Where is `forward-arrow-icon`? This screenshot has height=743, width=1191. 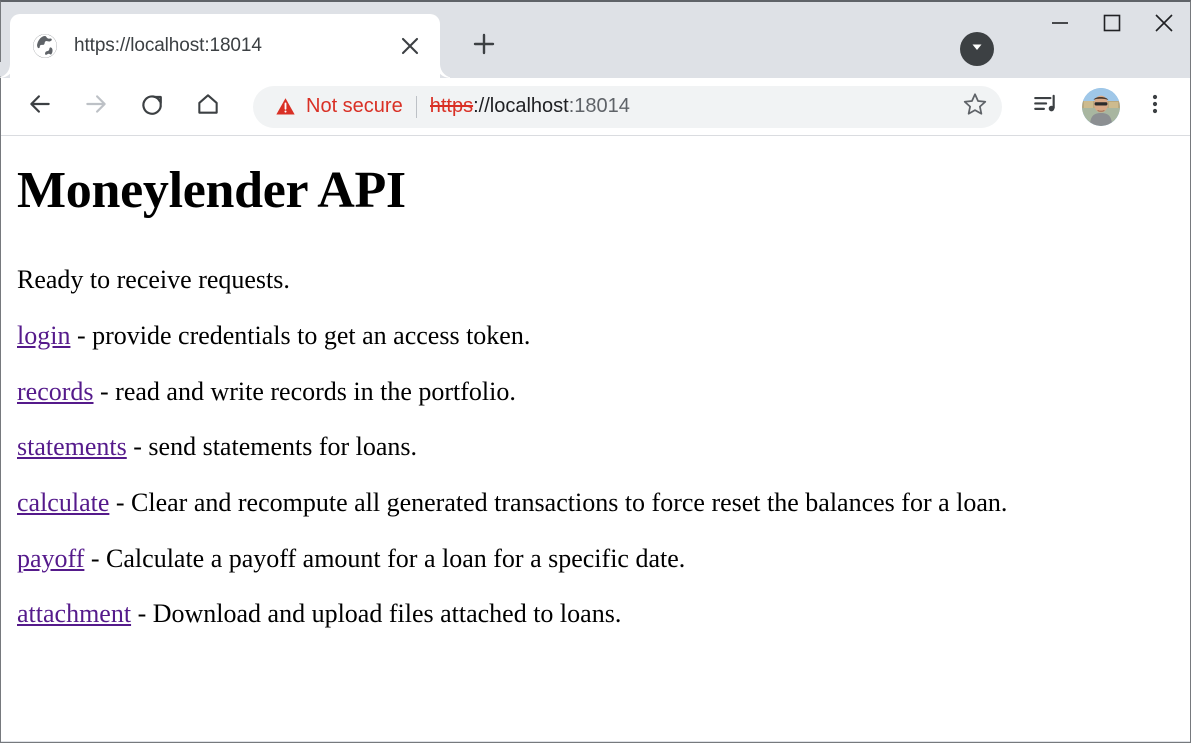 forward-arrow-icon is located at coordinates (96, 106).